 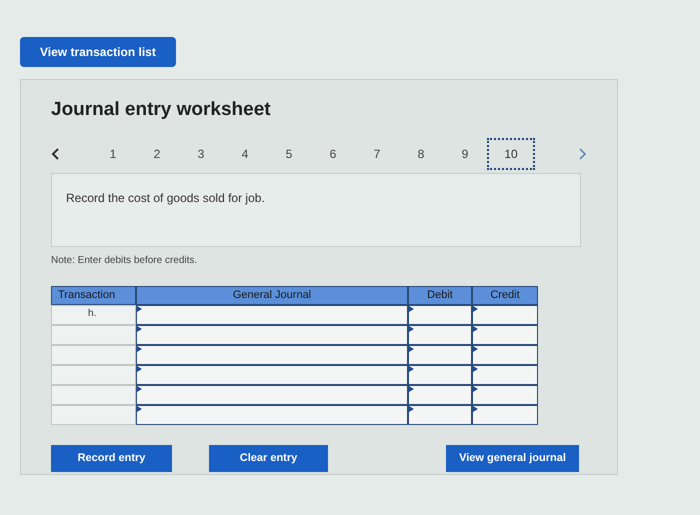 What do you see at coordinates (201, 154) in the screenshot?
I see `step-tab: 3` at bounding box center [201, 154].